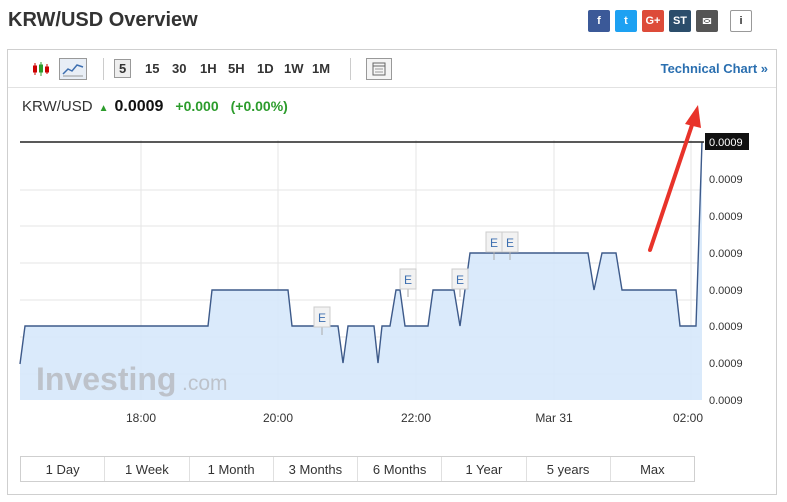  I want to click on chart-toolbar: 5 15 30 1H 5H 1D 1W 1M Technical Chart », so click(392, 69).